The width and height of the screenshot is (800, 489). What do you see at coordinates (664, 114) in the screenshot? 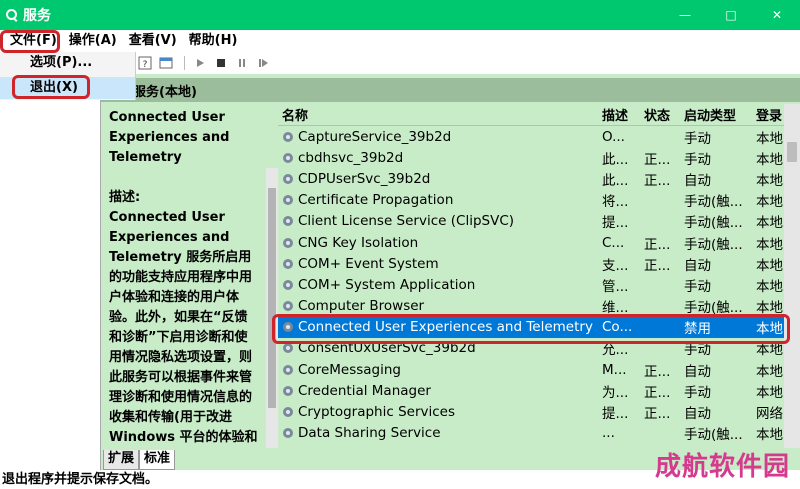
I see `column-header-status: 状态` at bounding box center [664, 114].